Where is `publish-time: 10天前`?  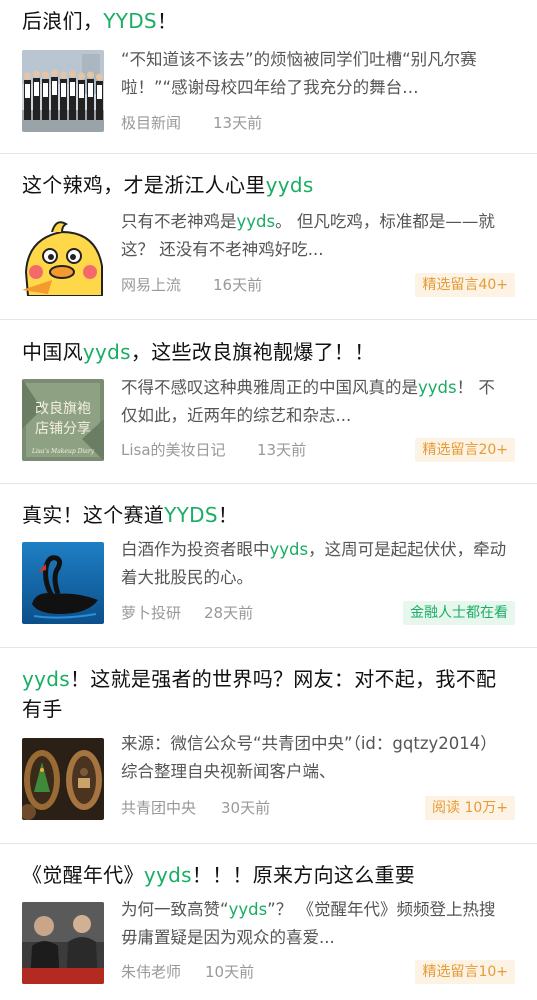
publish-time: 10天前 is located at coordinates (230, 972).